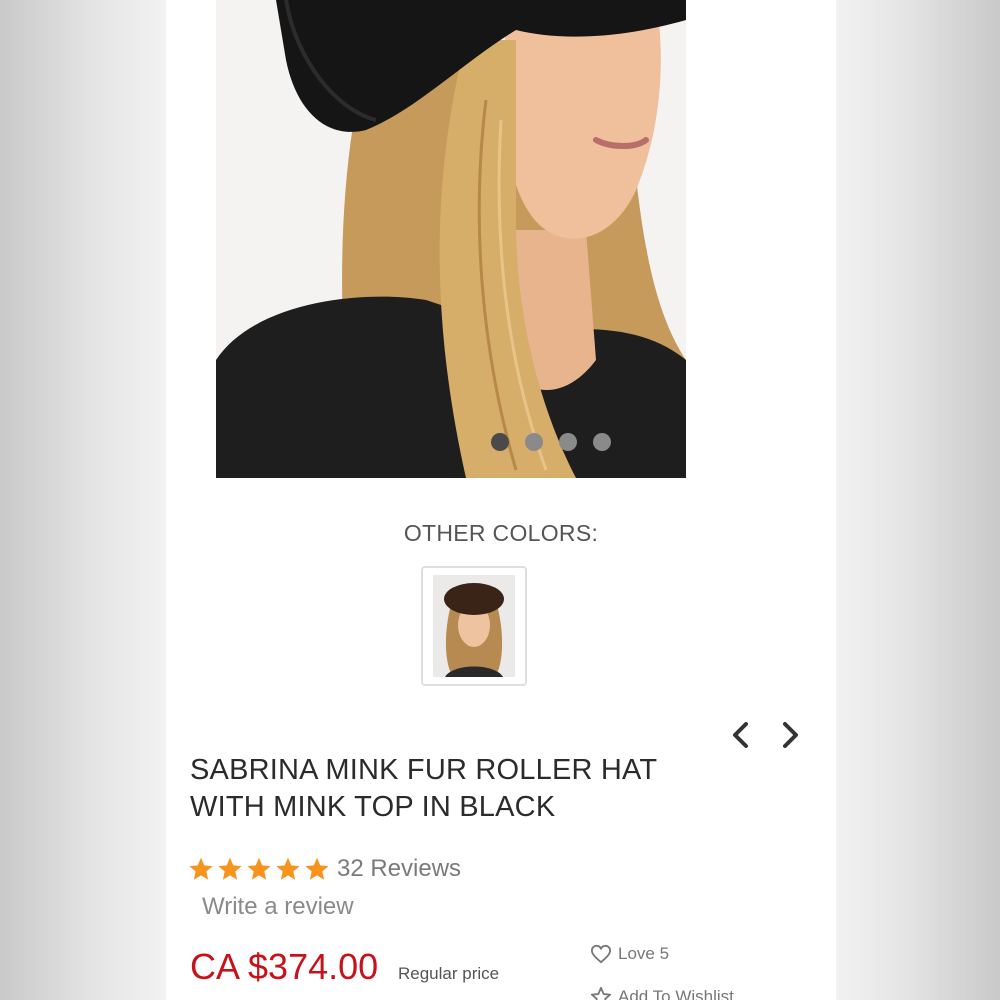 This screenshot has width=1000, height=1000. I want to click on love-button: Love 5, so click(629, 954).